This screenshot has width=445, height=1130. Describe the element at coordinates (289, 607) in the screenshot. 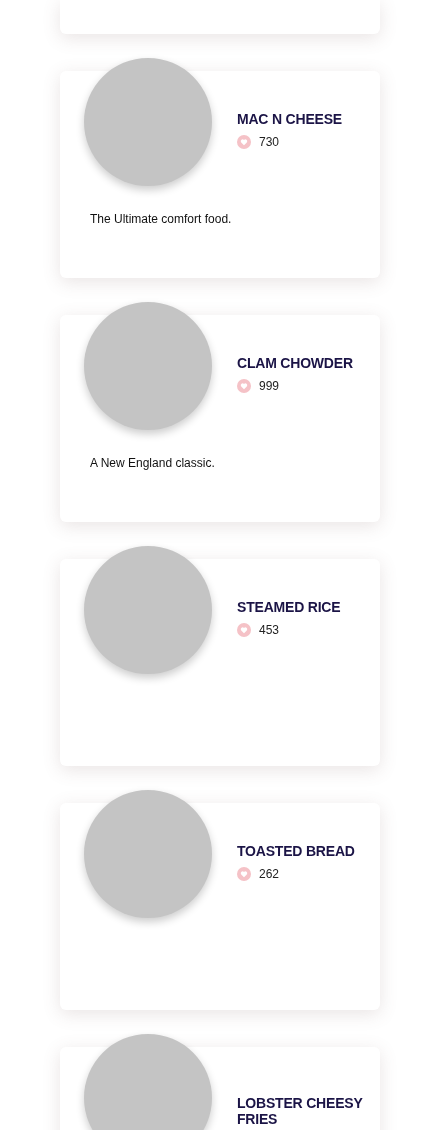

I see `dish-title: STEAMED RICE` at that location.